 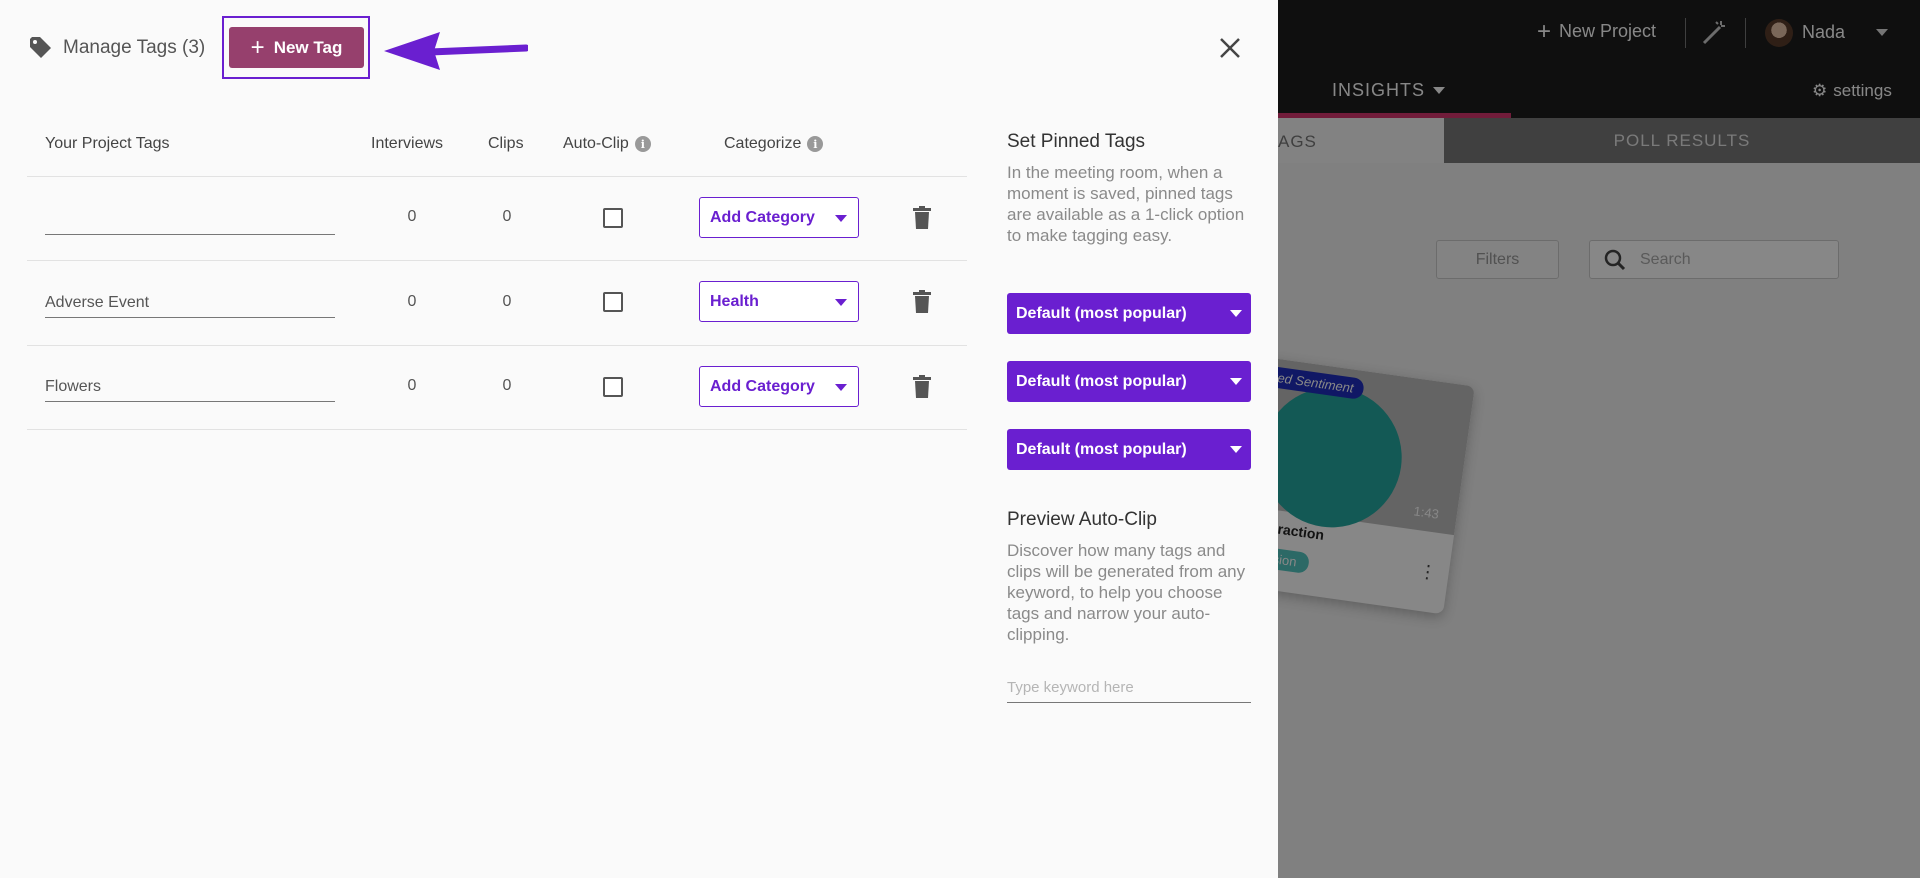 I want to click on column-header-project-tags: Your Project Tags, so click(x=107, y=144).